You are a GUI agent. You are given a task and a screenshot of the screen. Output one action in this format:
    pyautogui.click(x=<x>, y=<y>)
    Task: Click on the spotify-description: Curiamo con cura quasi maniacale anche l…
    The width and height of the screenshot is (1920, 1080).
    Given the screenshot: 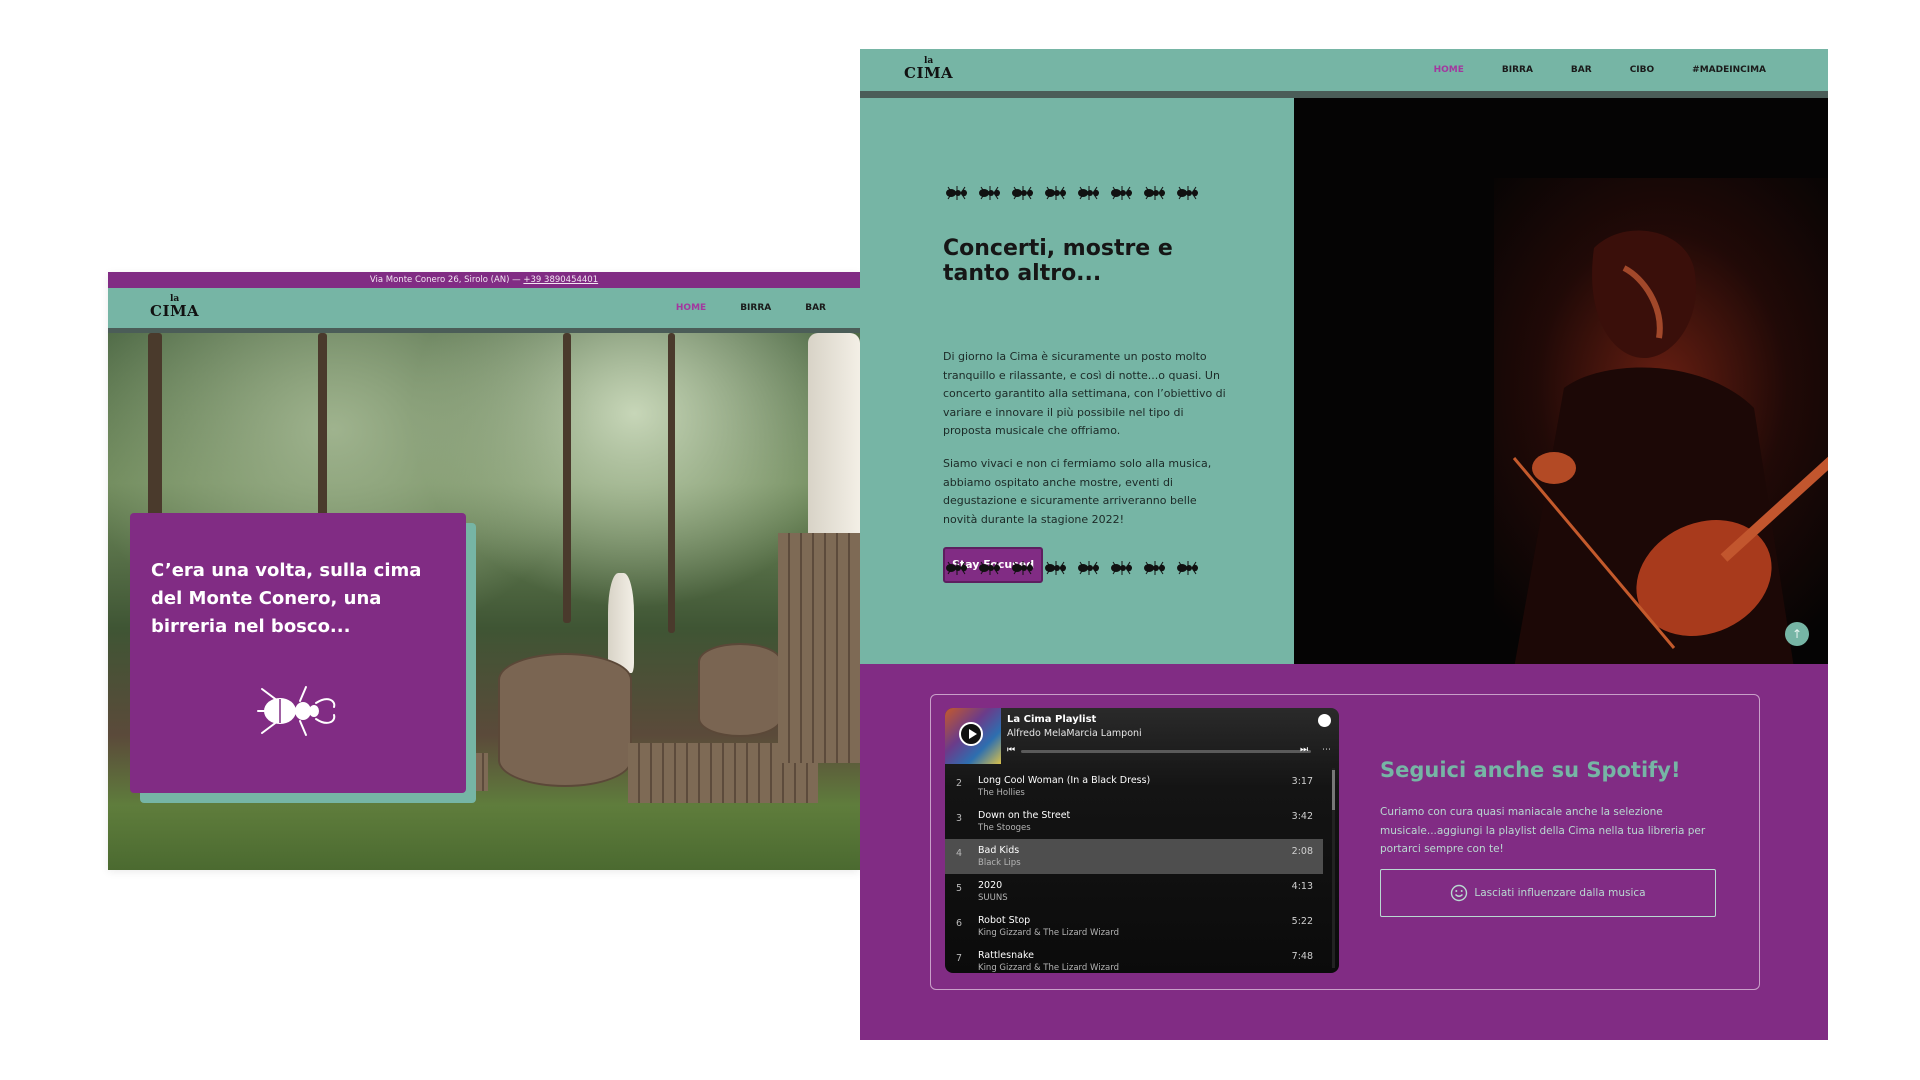 What is the action you would take?
    pyautogui.click(x=1543, y=830)
    